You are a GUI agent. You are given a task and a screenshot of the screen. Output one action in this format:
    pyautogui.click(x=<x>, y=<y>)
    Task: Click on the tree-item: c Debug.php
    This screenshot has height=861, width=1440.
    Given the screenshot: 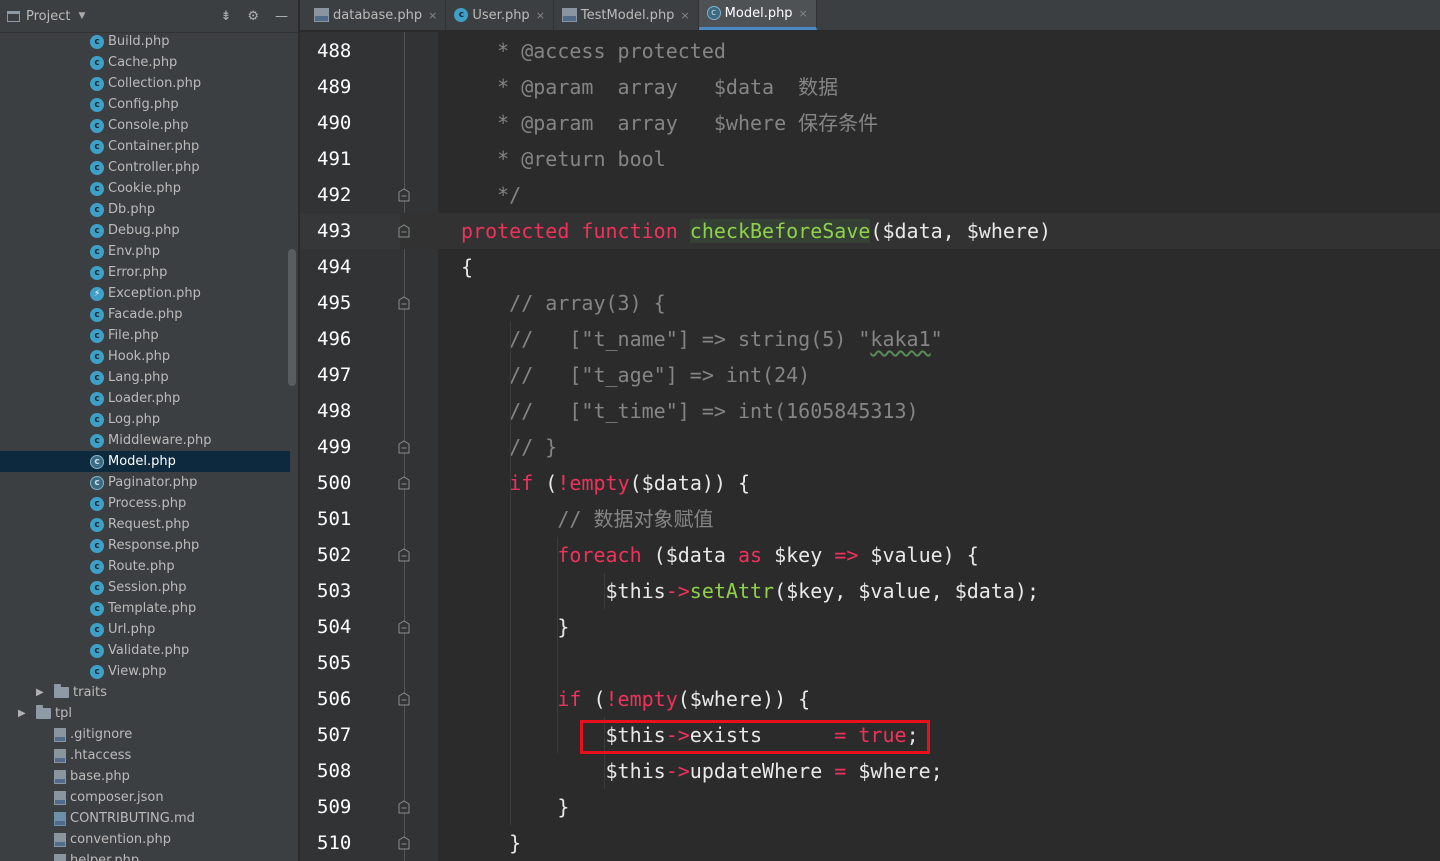 What is the action you would take?
    pyautogui.click(x=145, y=230)
    